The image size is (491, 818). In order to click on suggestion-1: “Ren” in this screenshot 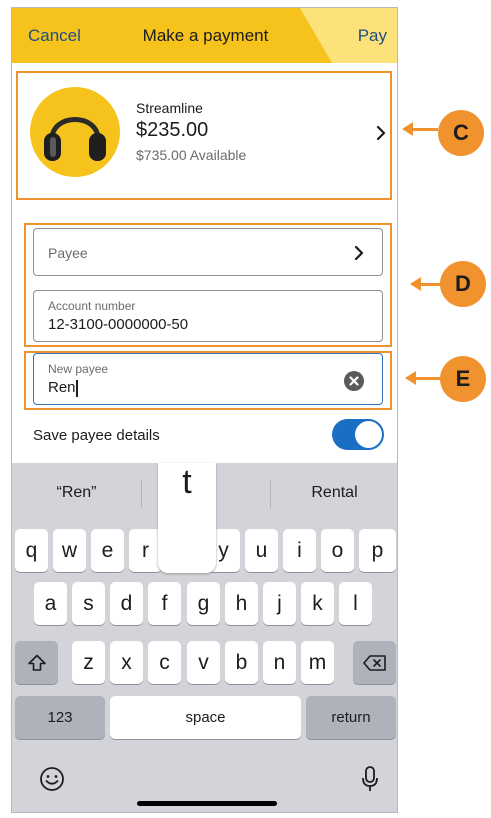, I will do `click(76, 493)`.